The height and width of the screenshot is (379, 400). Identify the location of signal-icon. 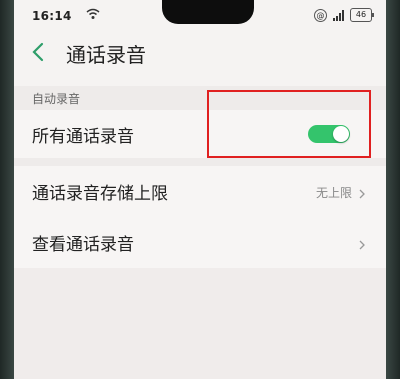
(338, 15).